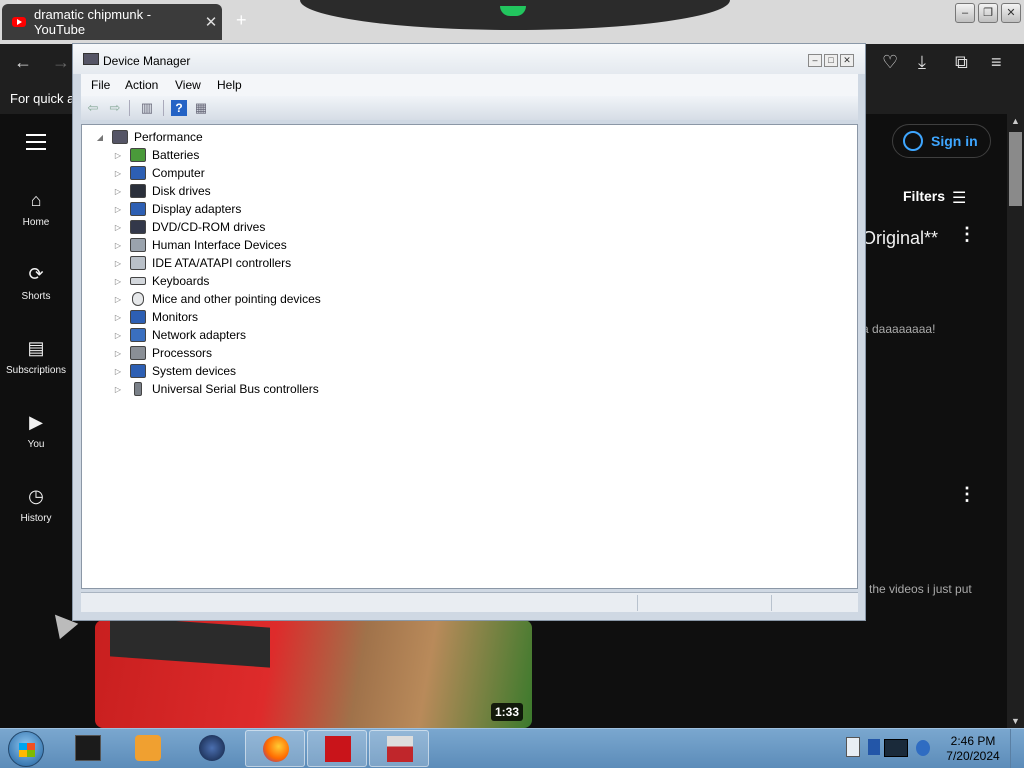  What do you see at coordinates (36, 209) in the screenshot?
I see `sidebar-item-home: ⌂ Home` at bounding box center [36, 209].